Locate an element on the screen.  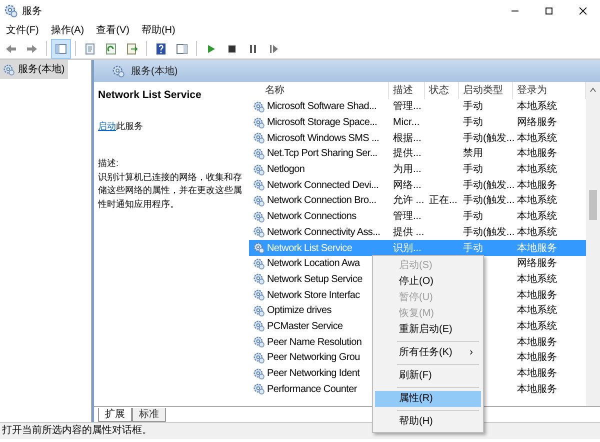
start-link: 启动 is located at coordinates (107, 125).